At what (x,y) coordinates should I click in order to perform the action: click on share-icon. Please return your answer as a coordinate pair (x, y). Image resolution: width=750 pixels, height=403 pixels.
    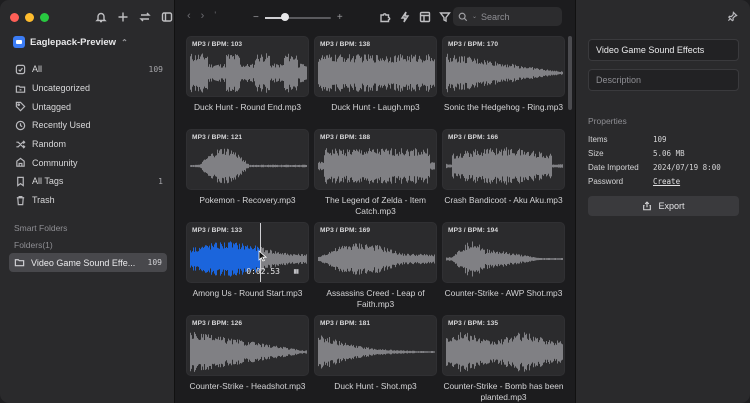
    Looking at the image, I should click on (647, 206).